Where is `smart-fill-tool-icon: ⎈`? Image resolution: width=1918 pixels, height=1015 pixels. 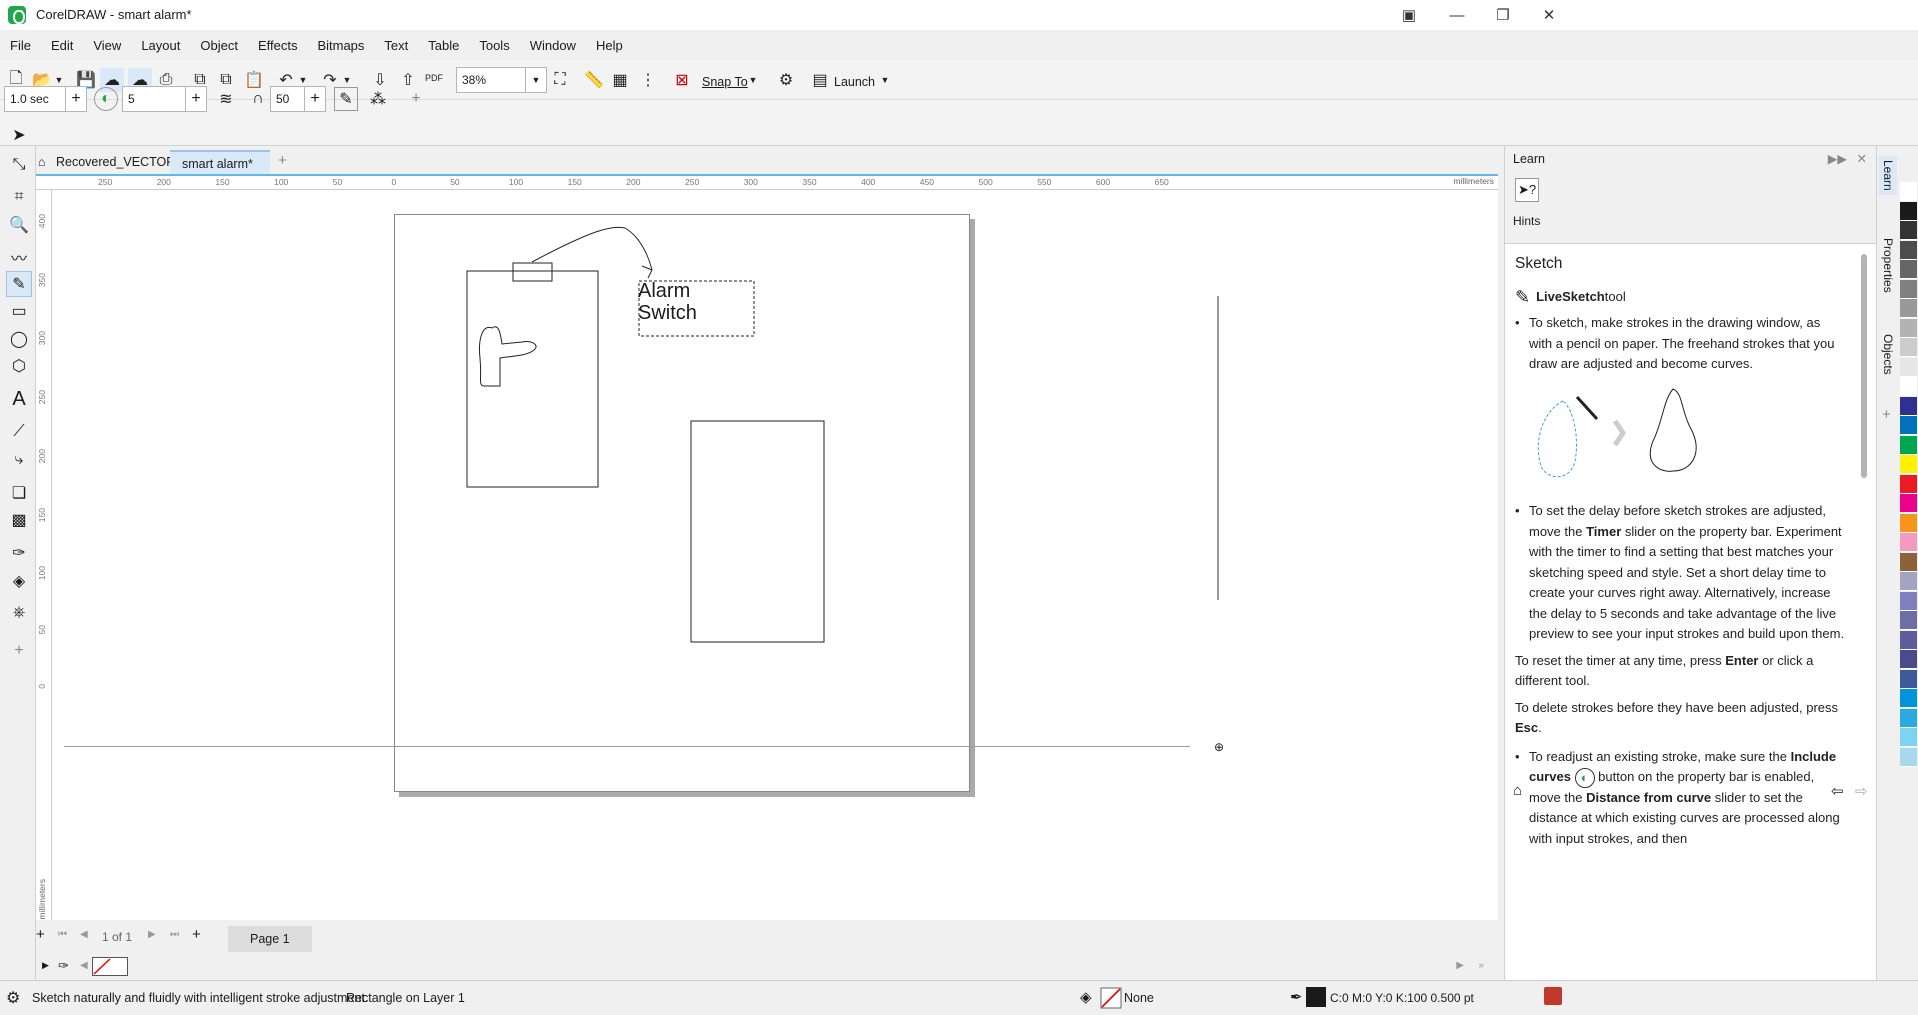
smart-fill-tool-icon: ⎈ is located at coordinates (19, 613).